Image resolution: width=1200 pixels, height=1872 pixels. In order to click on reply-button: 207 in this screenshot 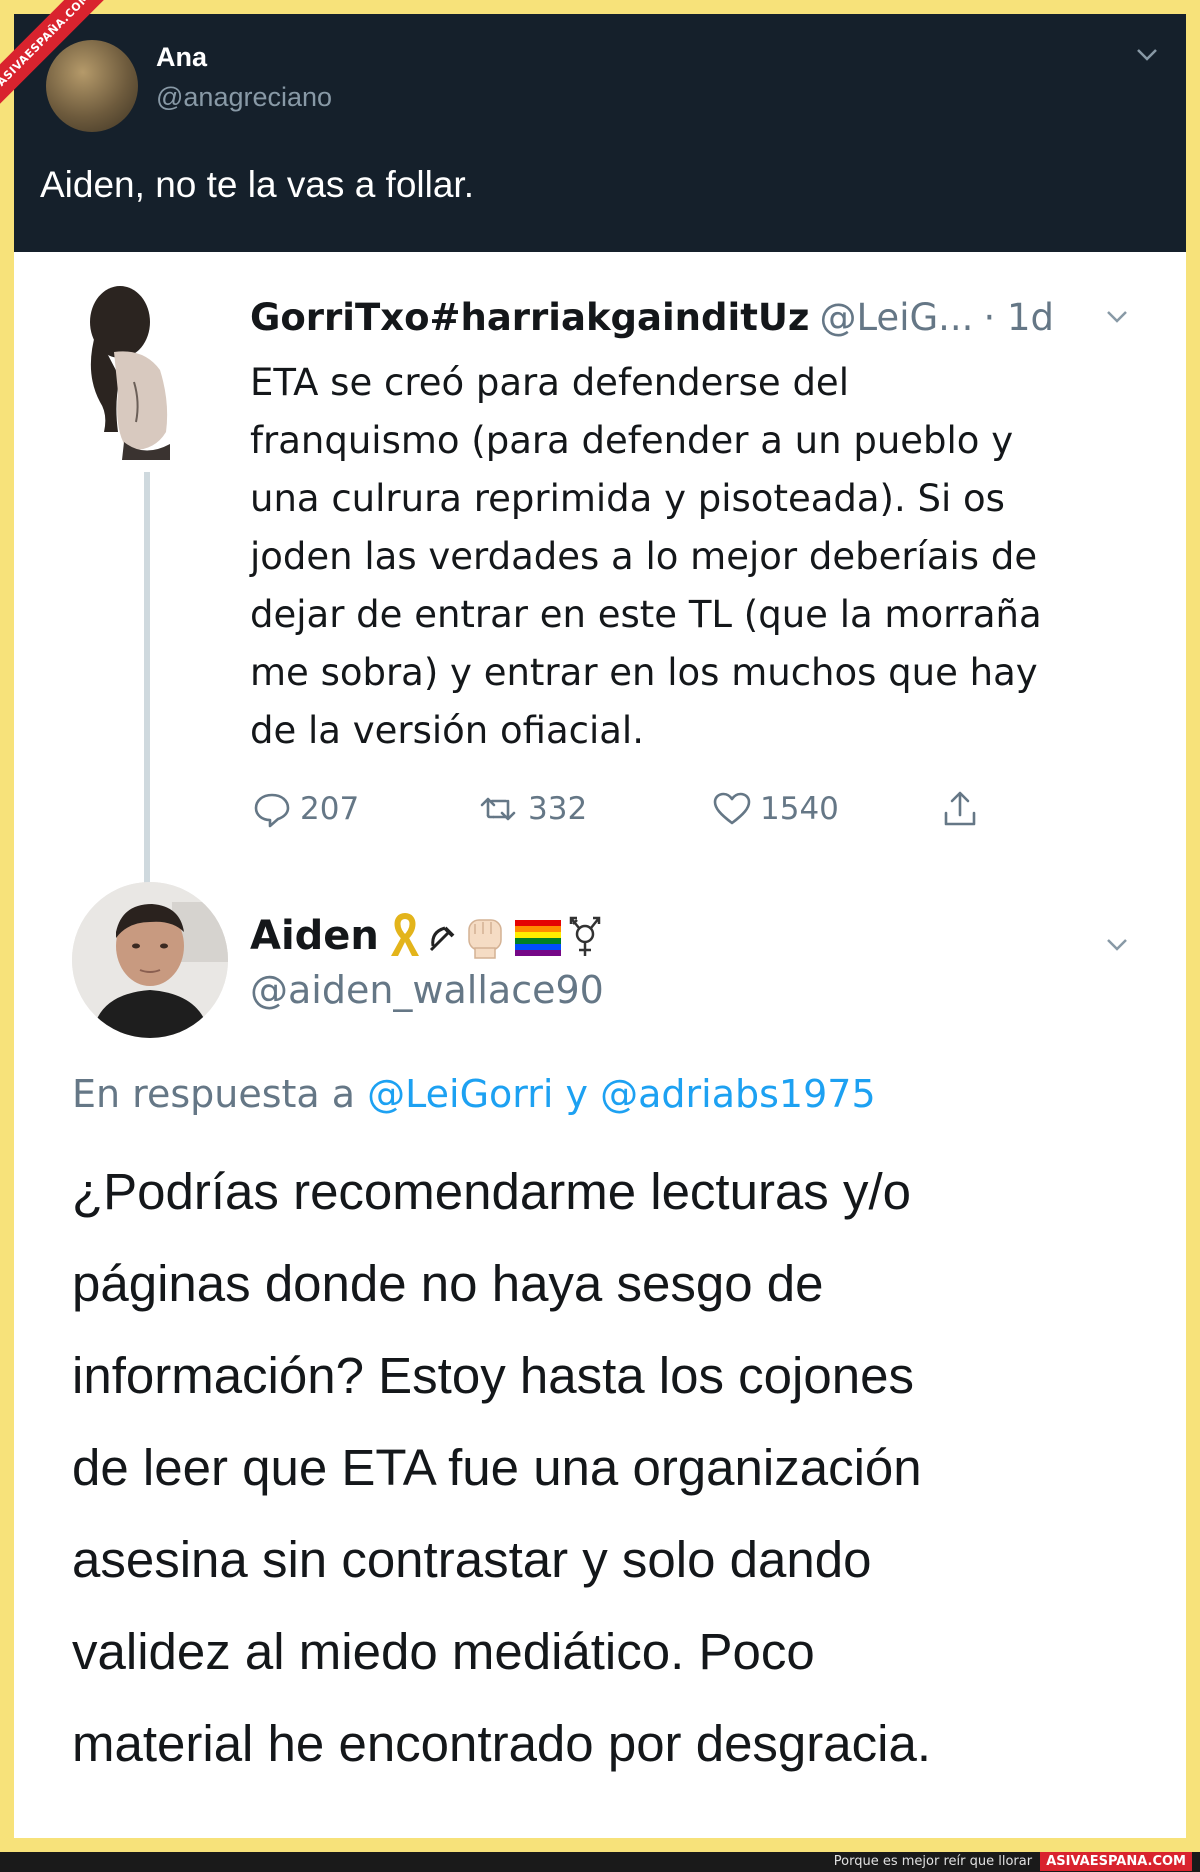, I will do `click(304, 809)`.